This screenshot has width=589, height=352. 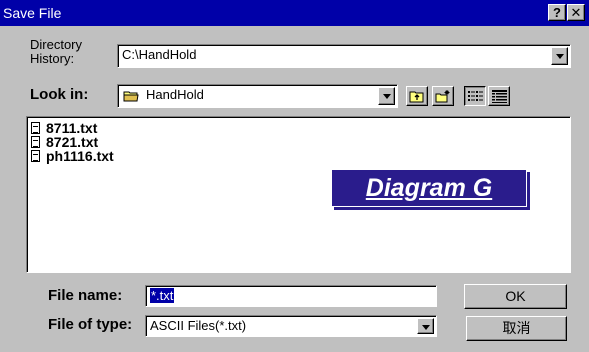 What do you see at coordinates (175, 94) in the screenshot?
I see `look-in-value: HandHold` at bounding box center [175, 94].